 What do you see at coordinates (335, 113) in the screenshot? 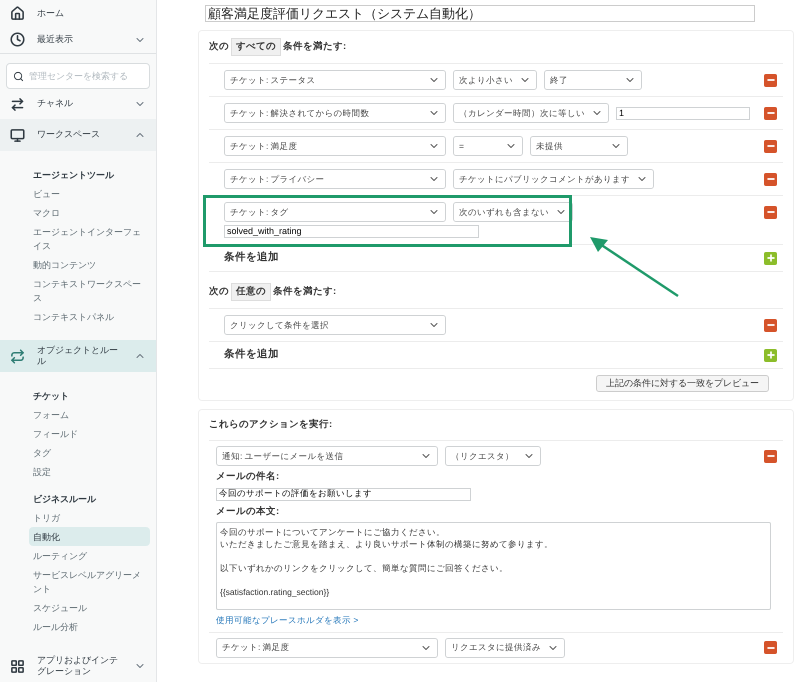
I see `dropdown-select: チケット: 解決されてからの時間数` at bounding box center [335, 113].